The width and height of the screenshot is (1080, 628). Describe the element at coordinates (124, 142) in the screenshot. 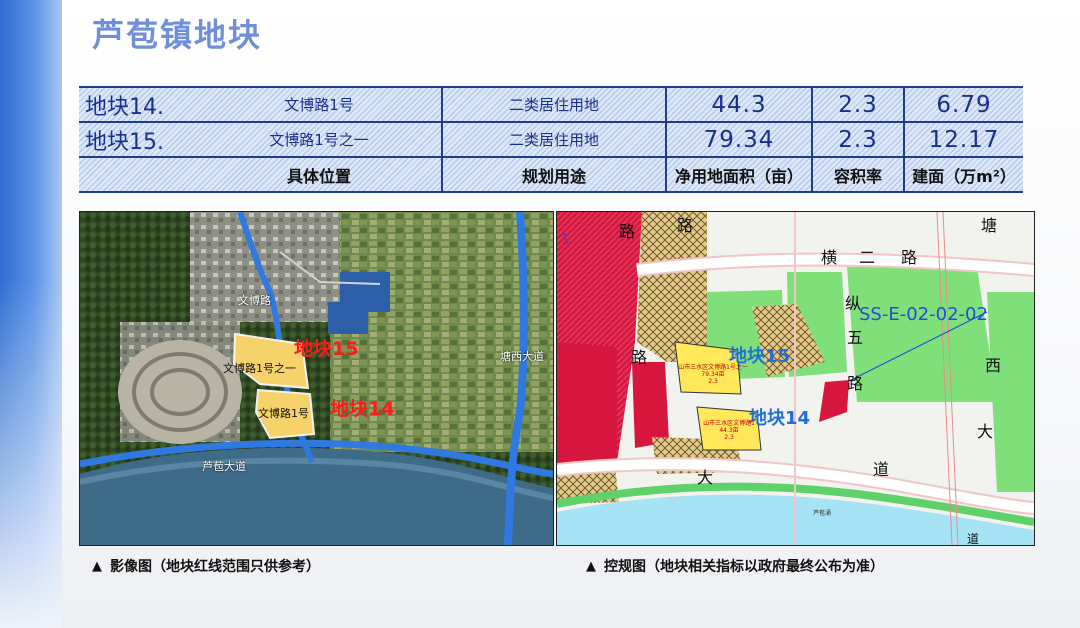

I see `table-row-id: 地块15.` at that location.